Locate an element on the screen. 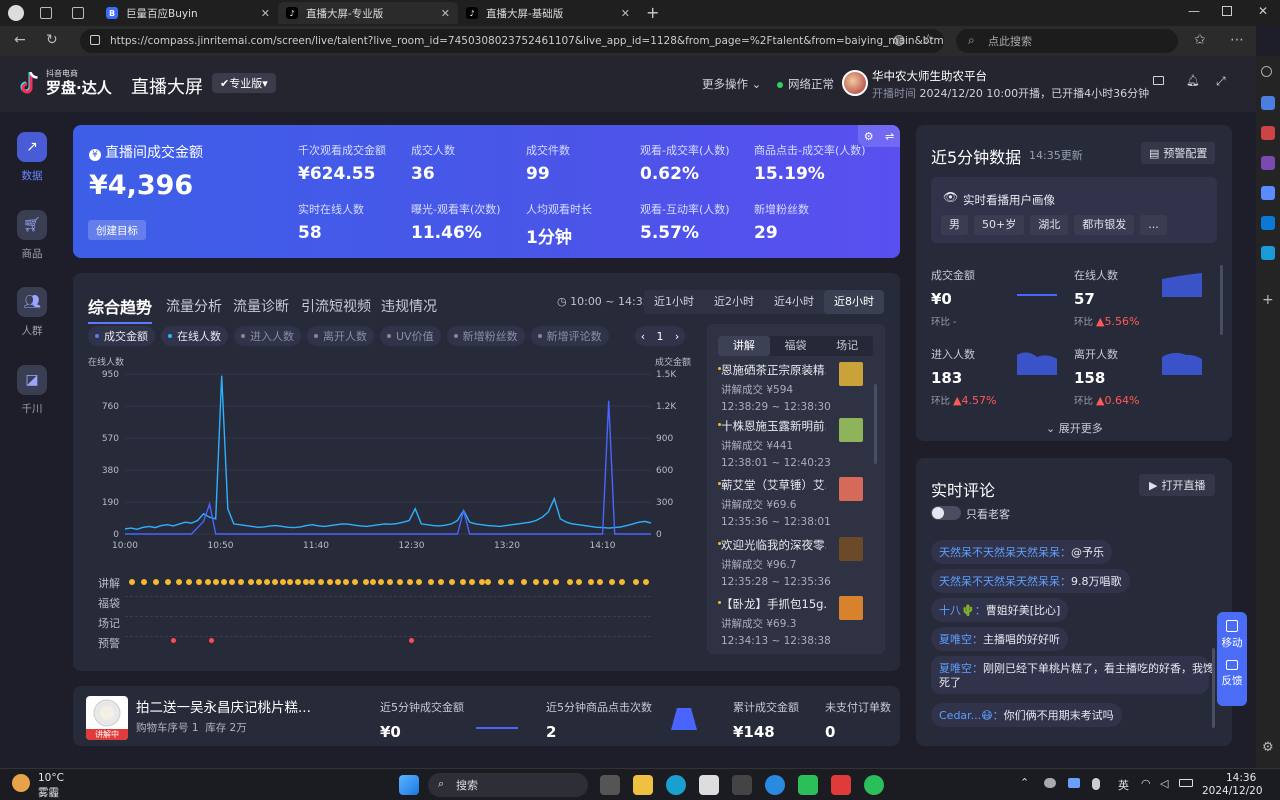 This screenshot has width=1280, height=800. menu-icon: ⋯ is located at coordinates (1237, 40).